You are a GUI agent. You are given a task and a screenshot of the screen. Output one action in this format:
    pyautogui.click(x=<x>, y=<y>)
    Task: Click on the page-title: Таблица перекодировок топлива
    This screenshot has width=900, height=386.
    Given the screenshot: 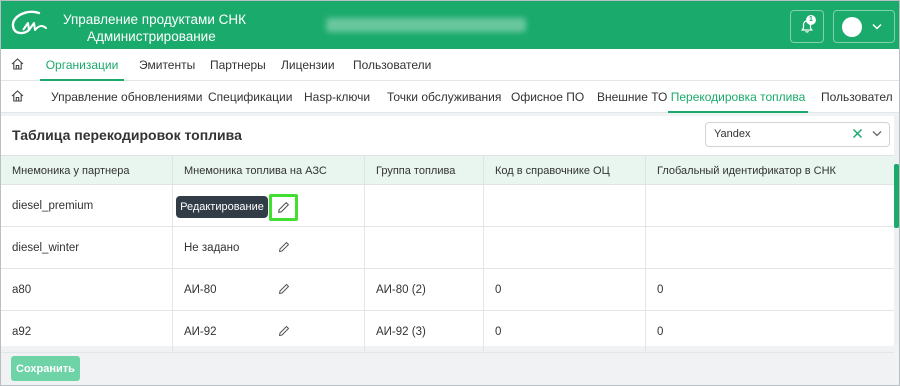 What is the action you would take?
    pyautogui.click(x=127, y=135)
    